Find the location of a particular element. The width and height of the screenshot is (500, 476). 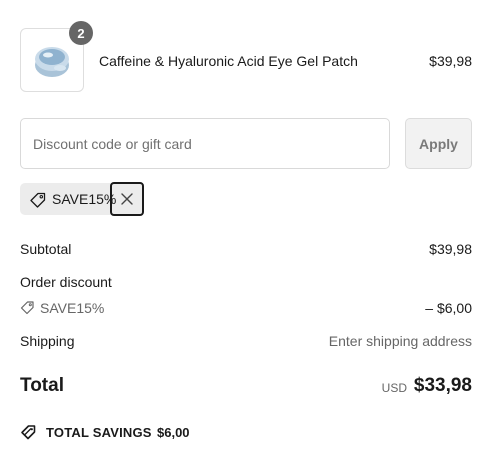

product-price: $39,98 is located at coordinates (450, 61).